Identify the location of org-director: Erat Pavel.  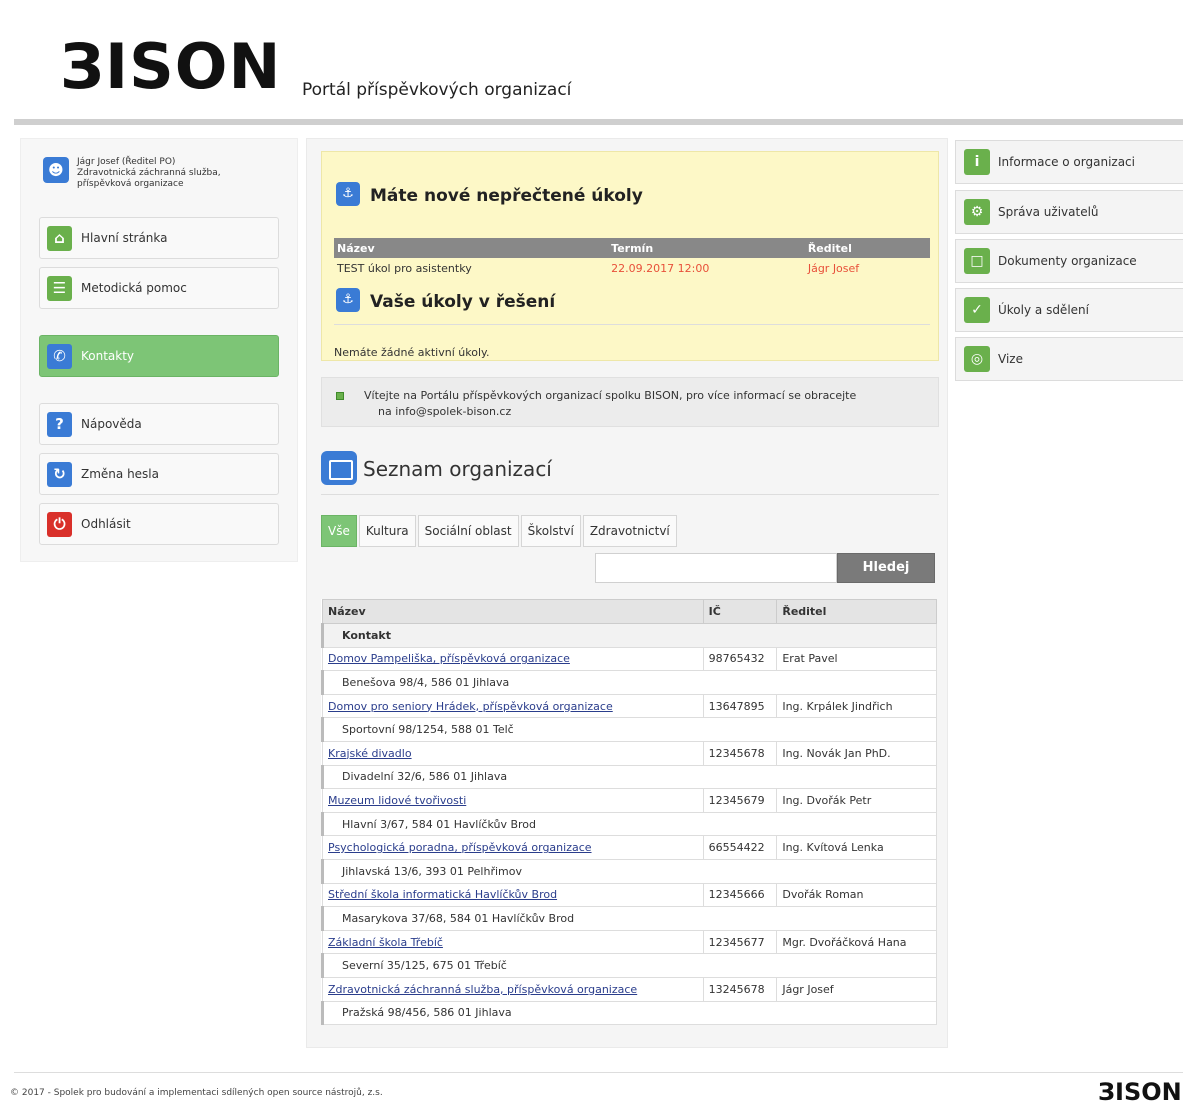
(856, 659).